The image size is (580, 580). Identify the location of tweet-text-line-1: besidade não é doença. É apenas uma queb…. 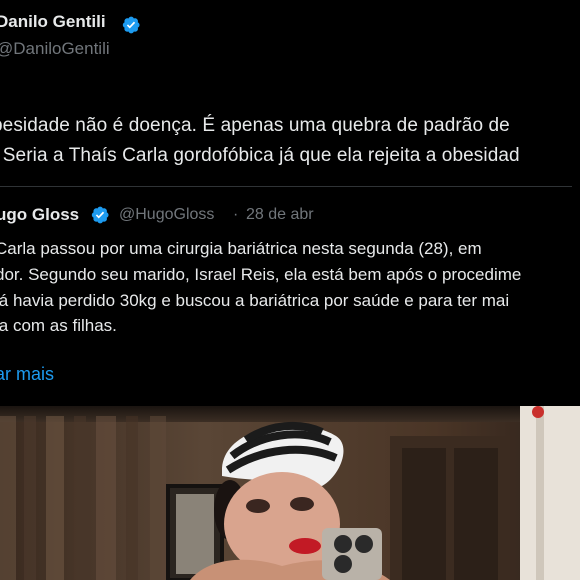
(255, 125).